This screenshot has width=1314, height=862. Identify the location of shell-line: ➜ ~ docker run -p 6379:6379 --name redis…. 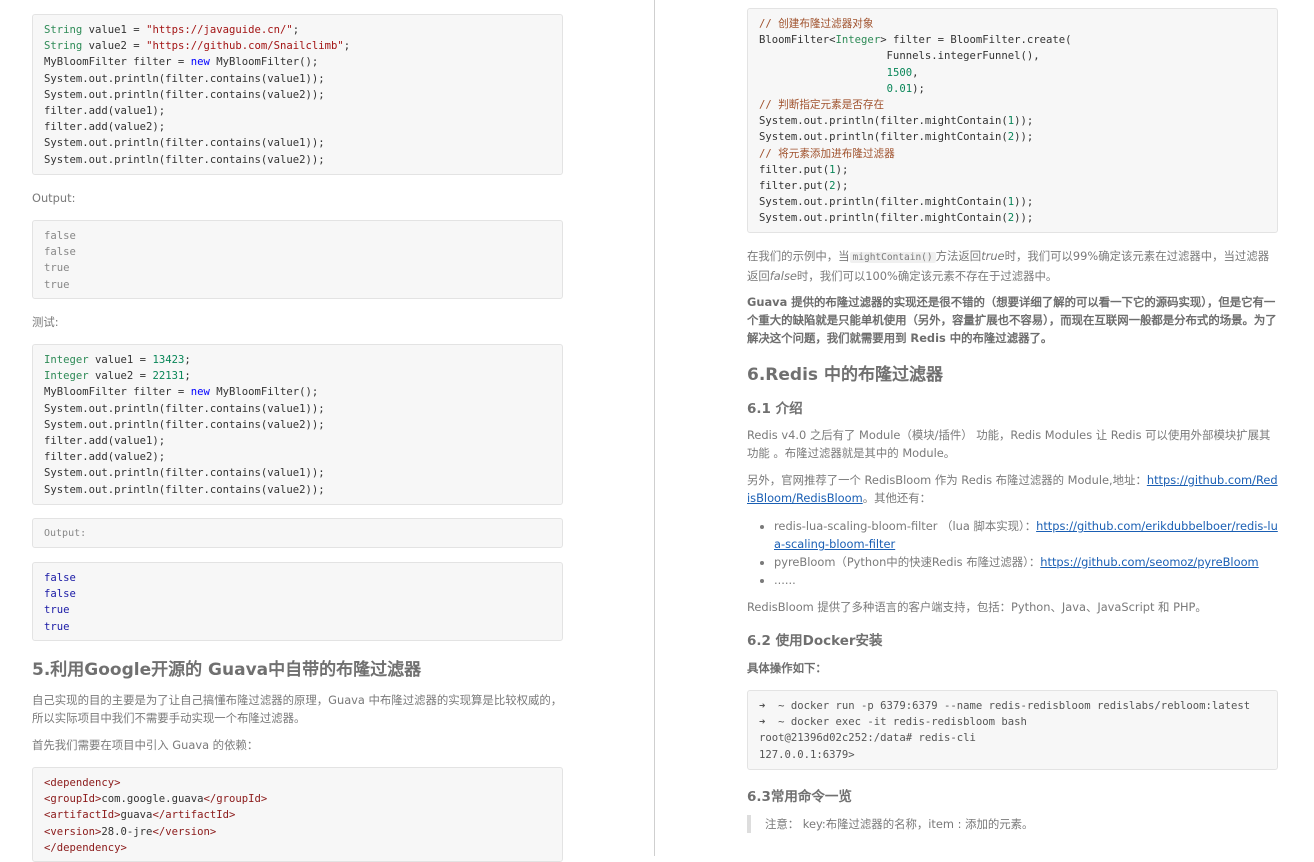
(1005, 706).